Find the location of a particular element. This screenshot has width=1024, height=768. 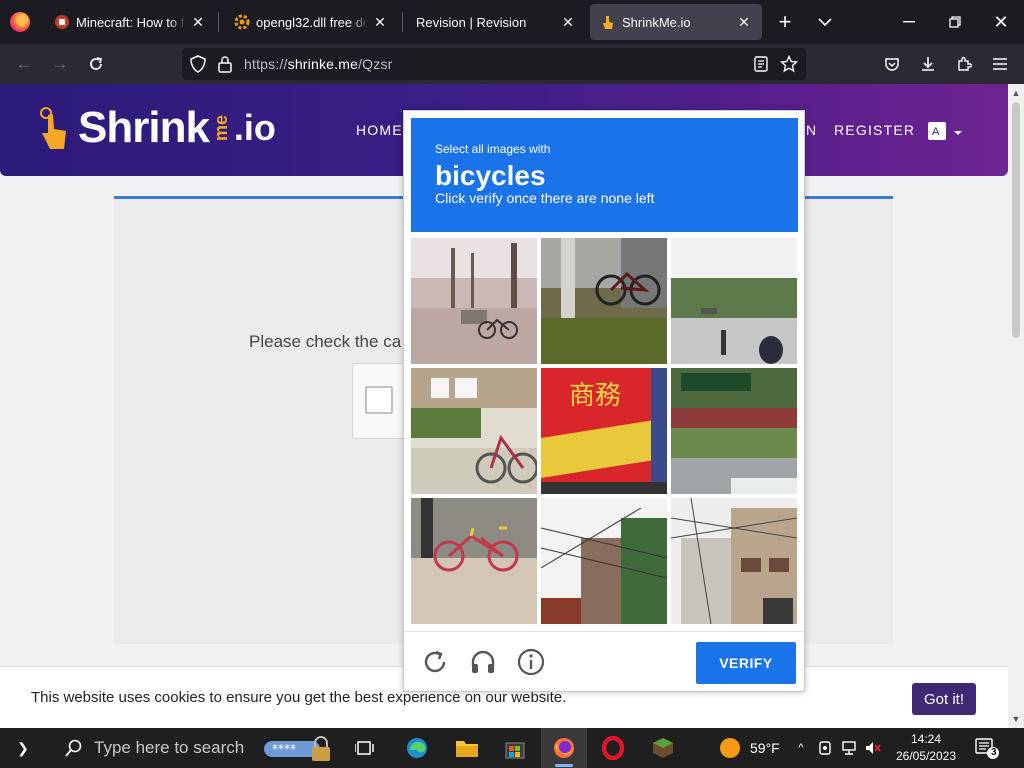

logo-tld-text: .io is located at coordinates (254, 127).